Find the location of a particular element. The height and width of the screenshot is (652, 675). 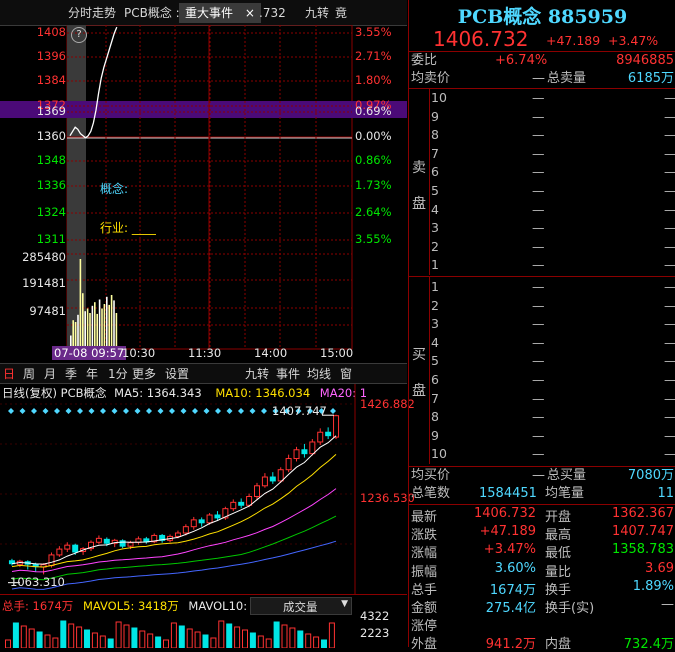

tab-bid: 竟 is located at coordinates (341, 13).